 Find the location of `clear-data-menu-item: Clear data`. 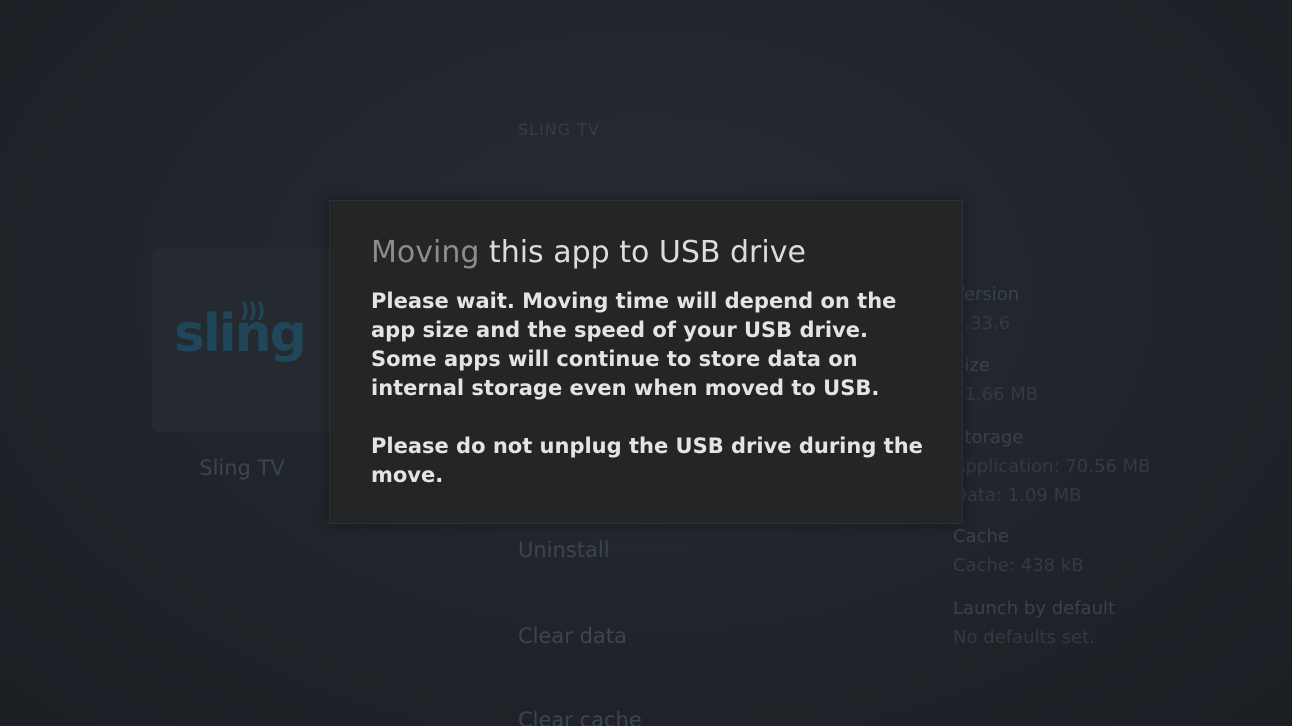

clear-data-menu-item: Clear data is located at coordinates (572, 636).